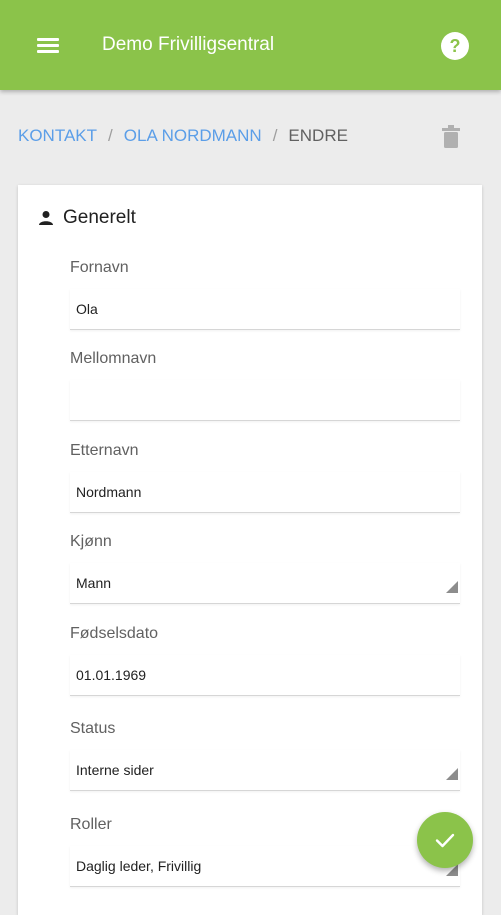  I want to click on status-field: Status Interne sider, so click(265, 755).